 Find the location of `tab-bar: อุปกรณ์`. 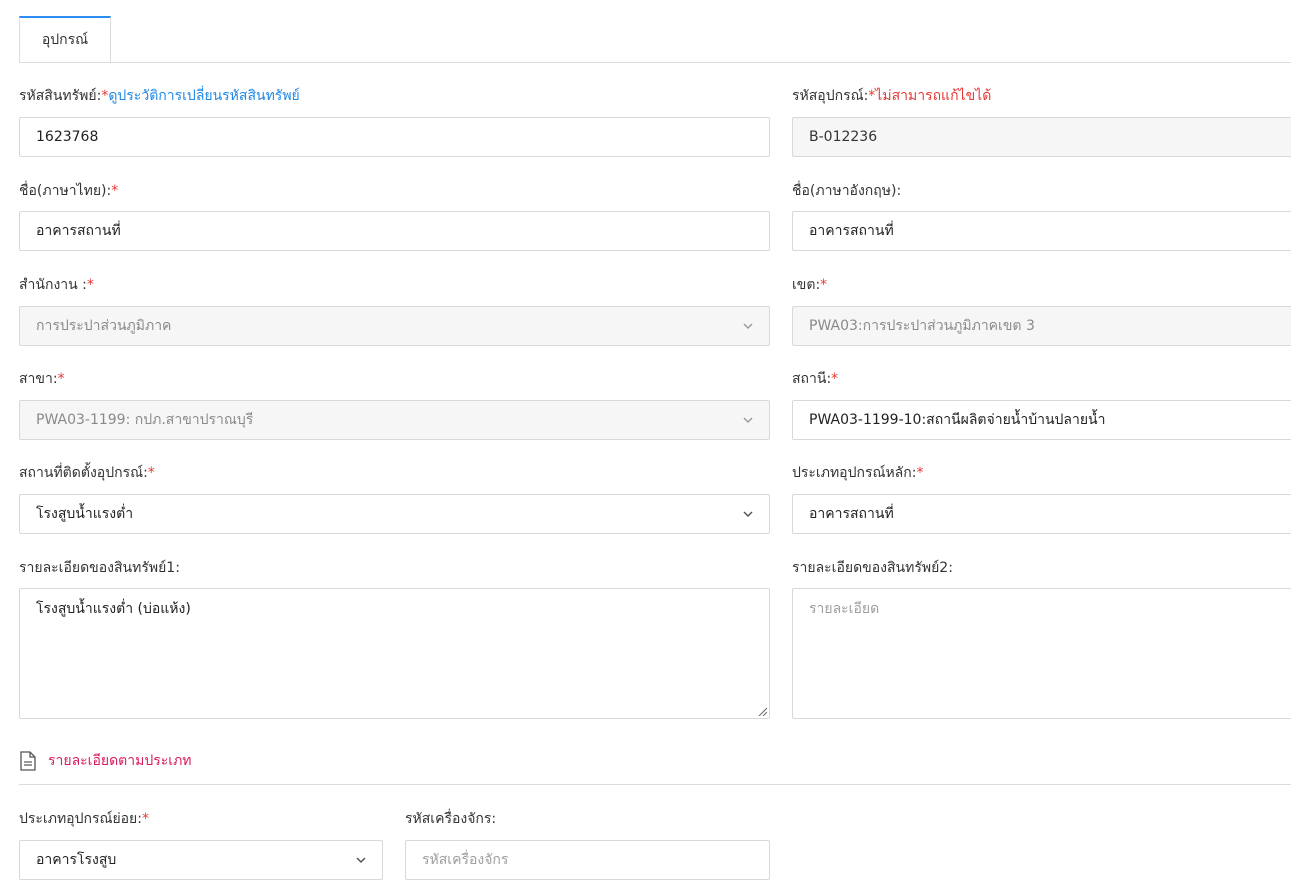

tab-bar: อุปกรณ์ is located at coordinates (645, 31).